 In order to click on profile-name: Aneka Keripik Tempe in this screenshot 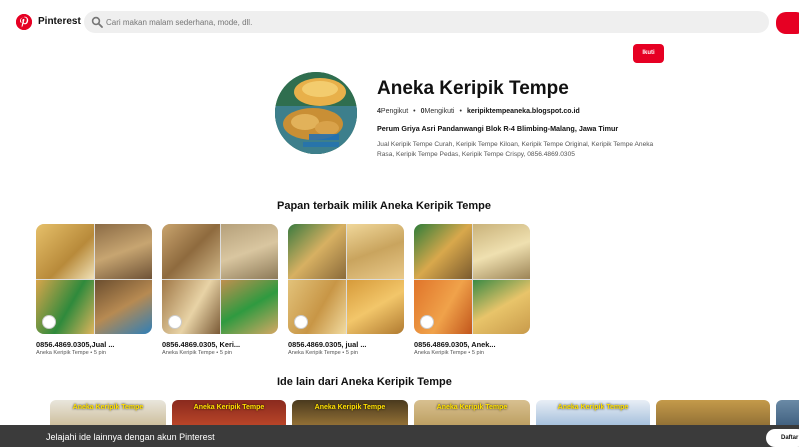, I will do `click(473, 88)`.